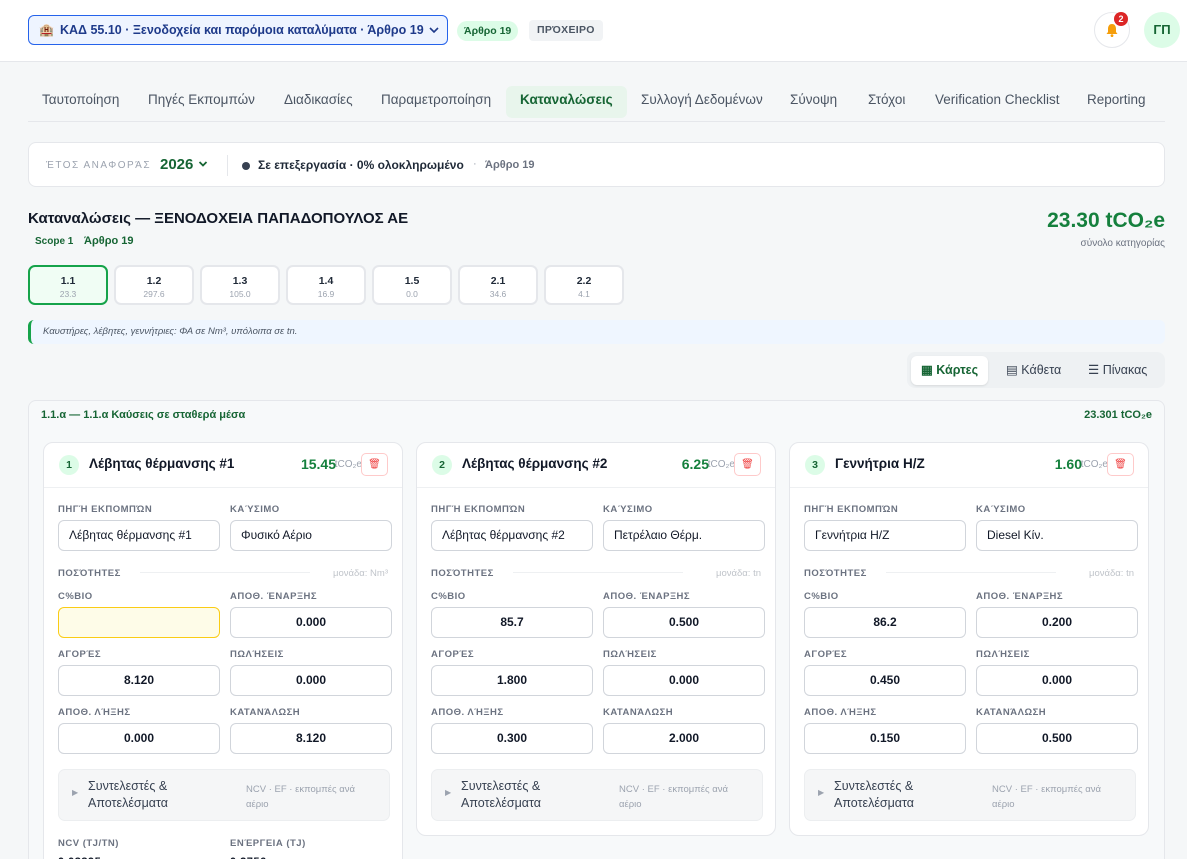  What do you see at coordinates (885, 680) in the screenshot?
I see `purchases-input: 0.450` at bounding box center [885, 680].